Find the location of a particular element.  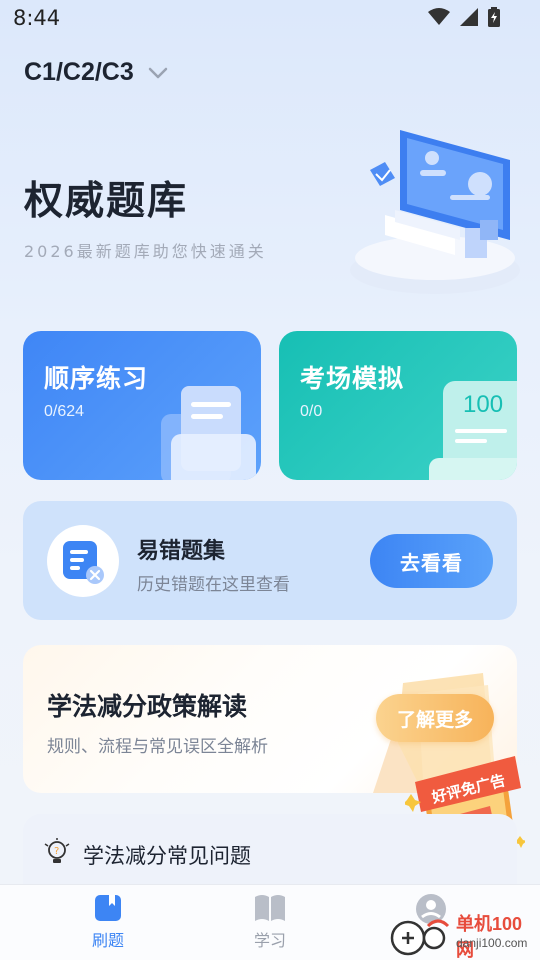

mistakes-title: 易错题集 is located at coordinates (181, 551).